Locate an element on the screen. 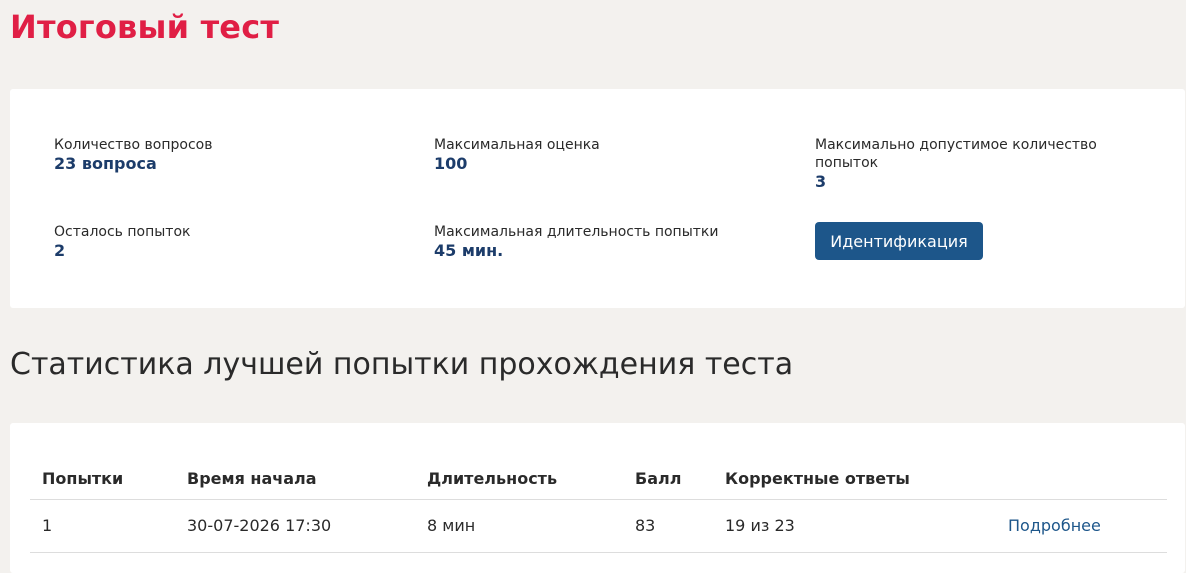  max-duration-label: Максимальная длительность попытки is located at coordinates (576, 232).